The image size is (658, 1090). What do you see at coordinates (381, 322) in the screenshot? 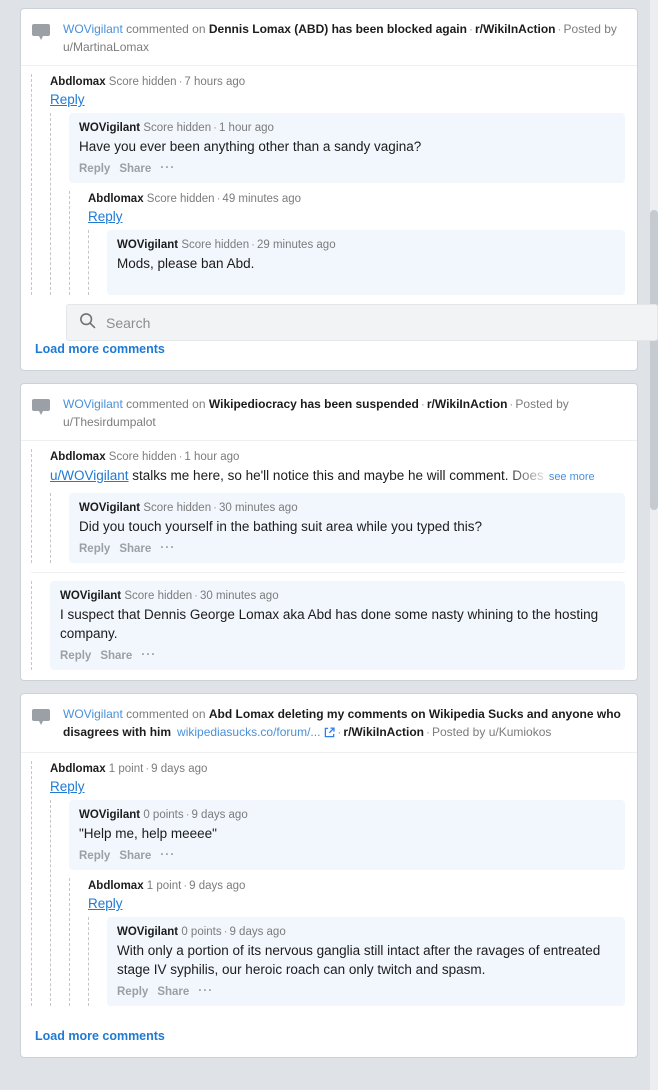
I see `search-input` at bounding box center [381, 322].